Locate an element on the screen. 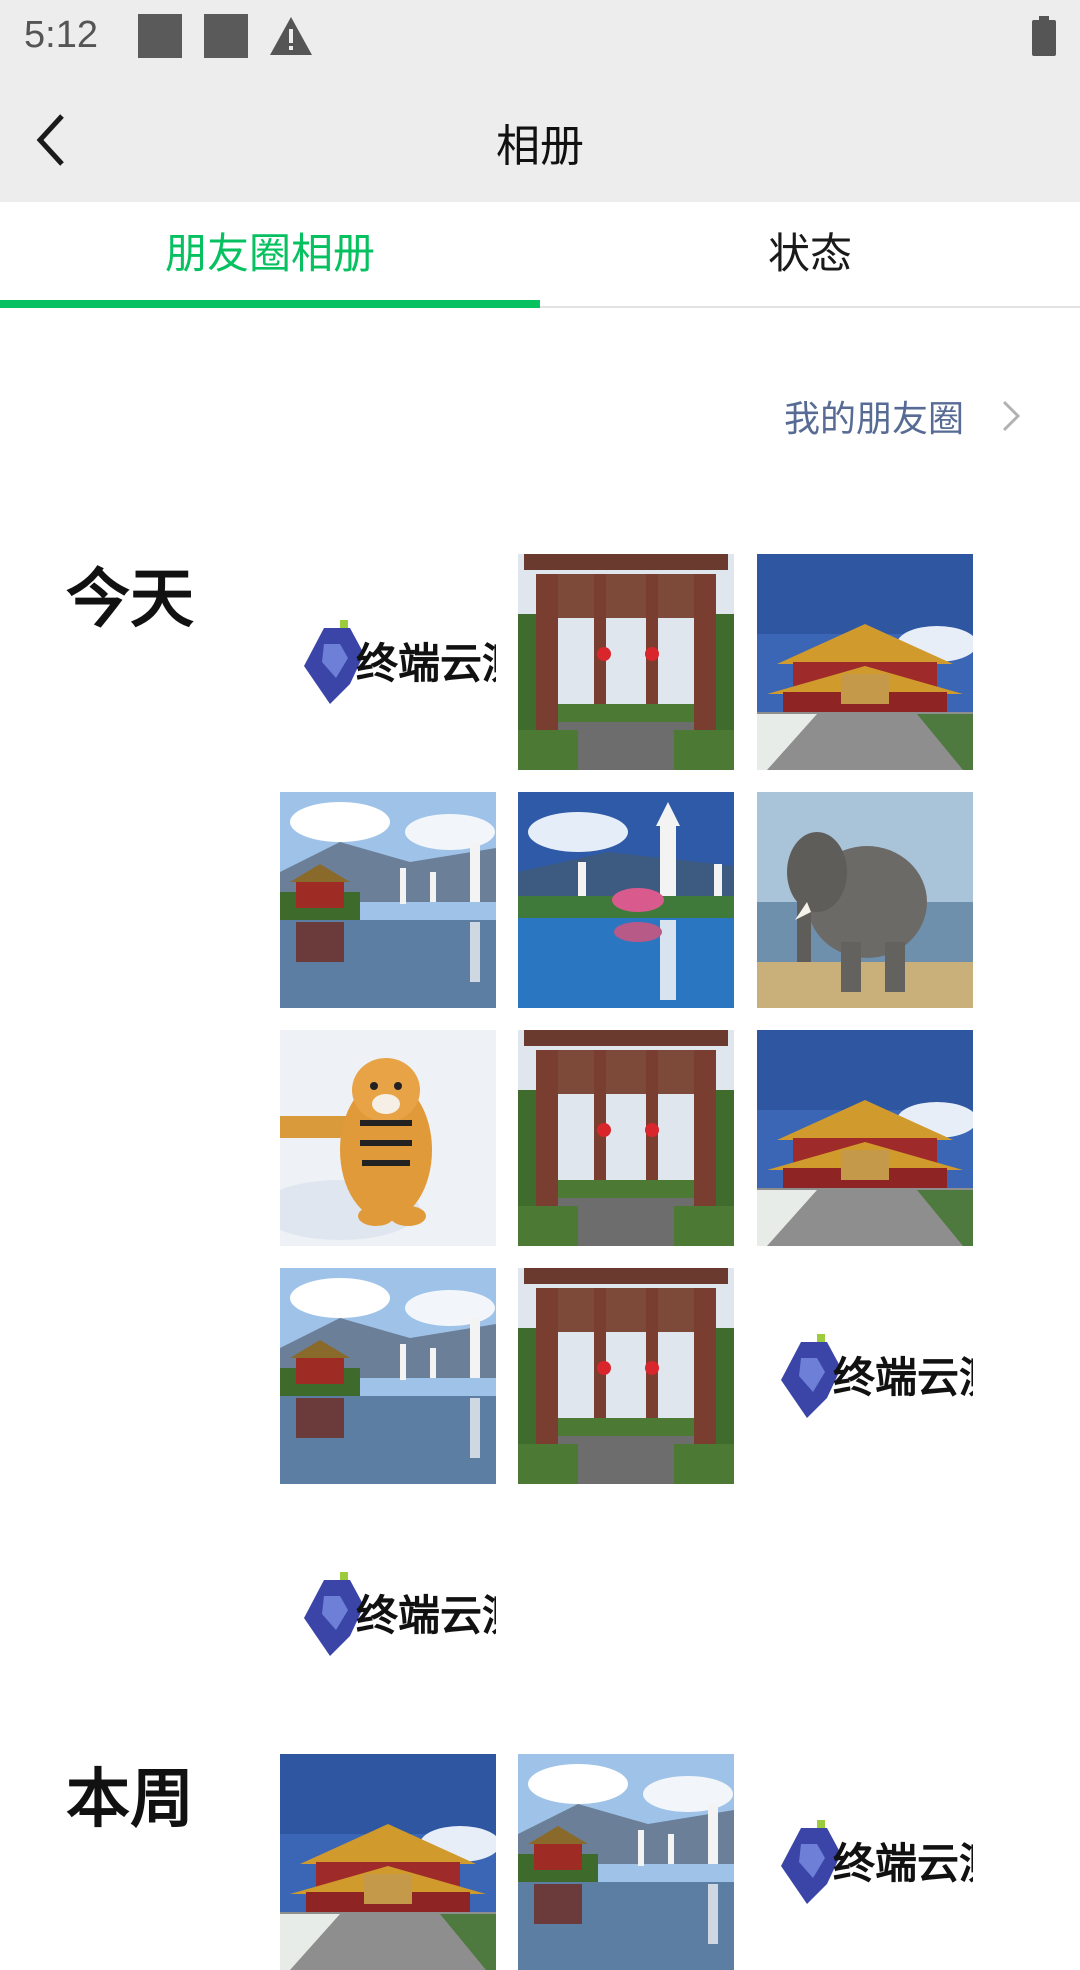 Image resolution: width=1080 pixels, height=1970 pixels. battery-icon is located at coordinates (1044, 36).